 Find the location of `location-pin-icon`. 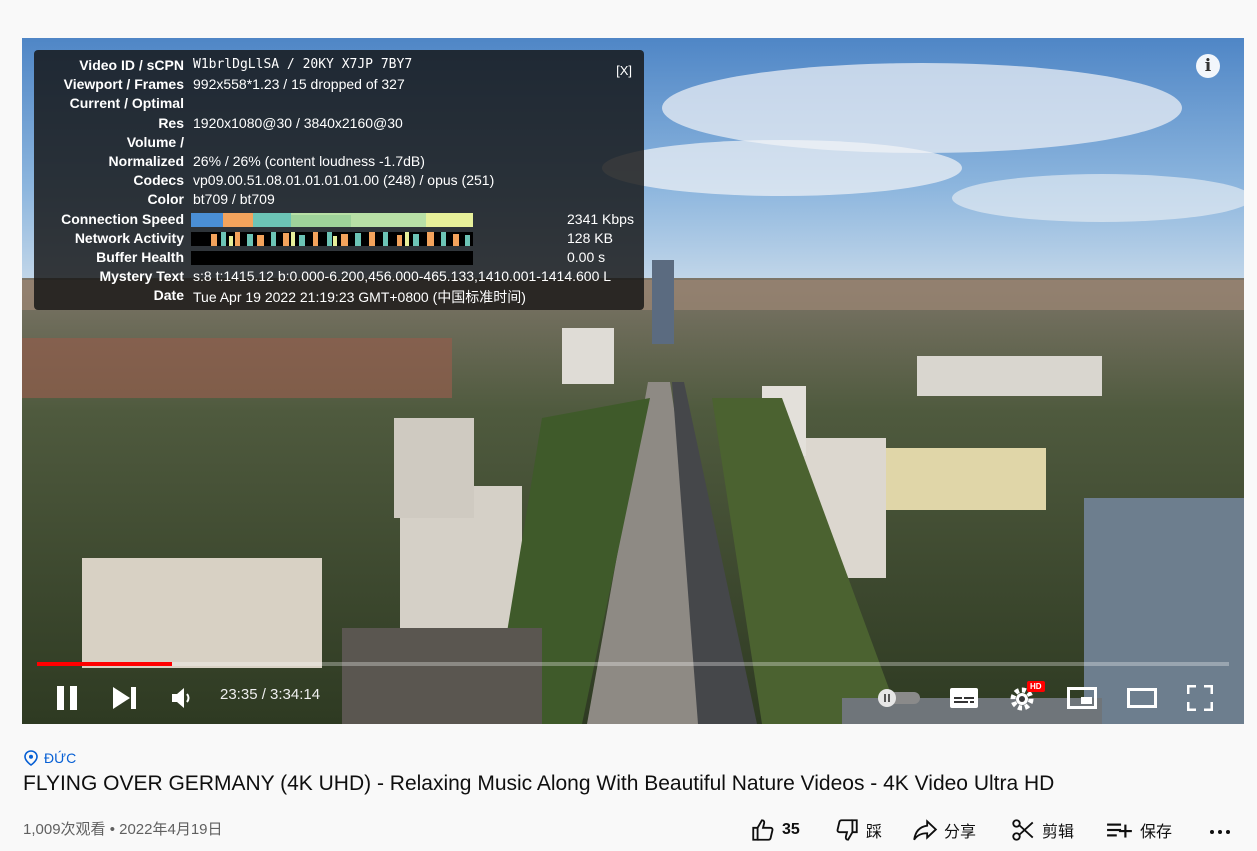

location-pin-icon is located at coordinates (31, 758).